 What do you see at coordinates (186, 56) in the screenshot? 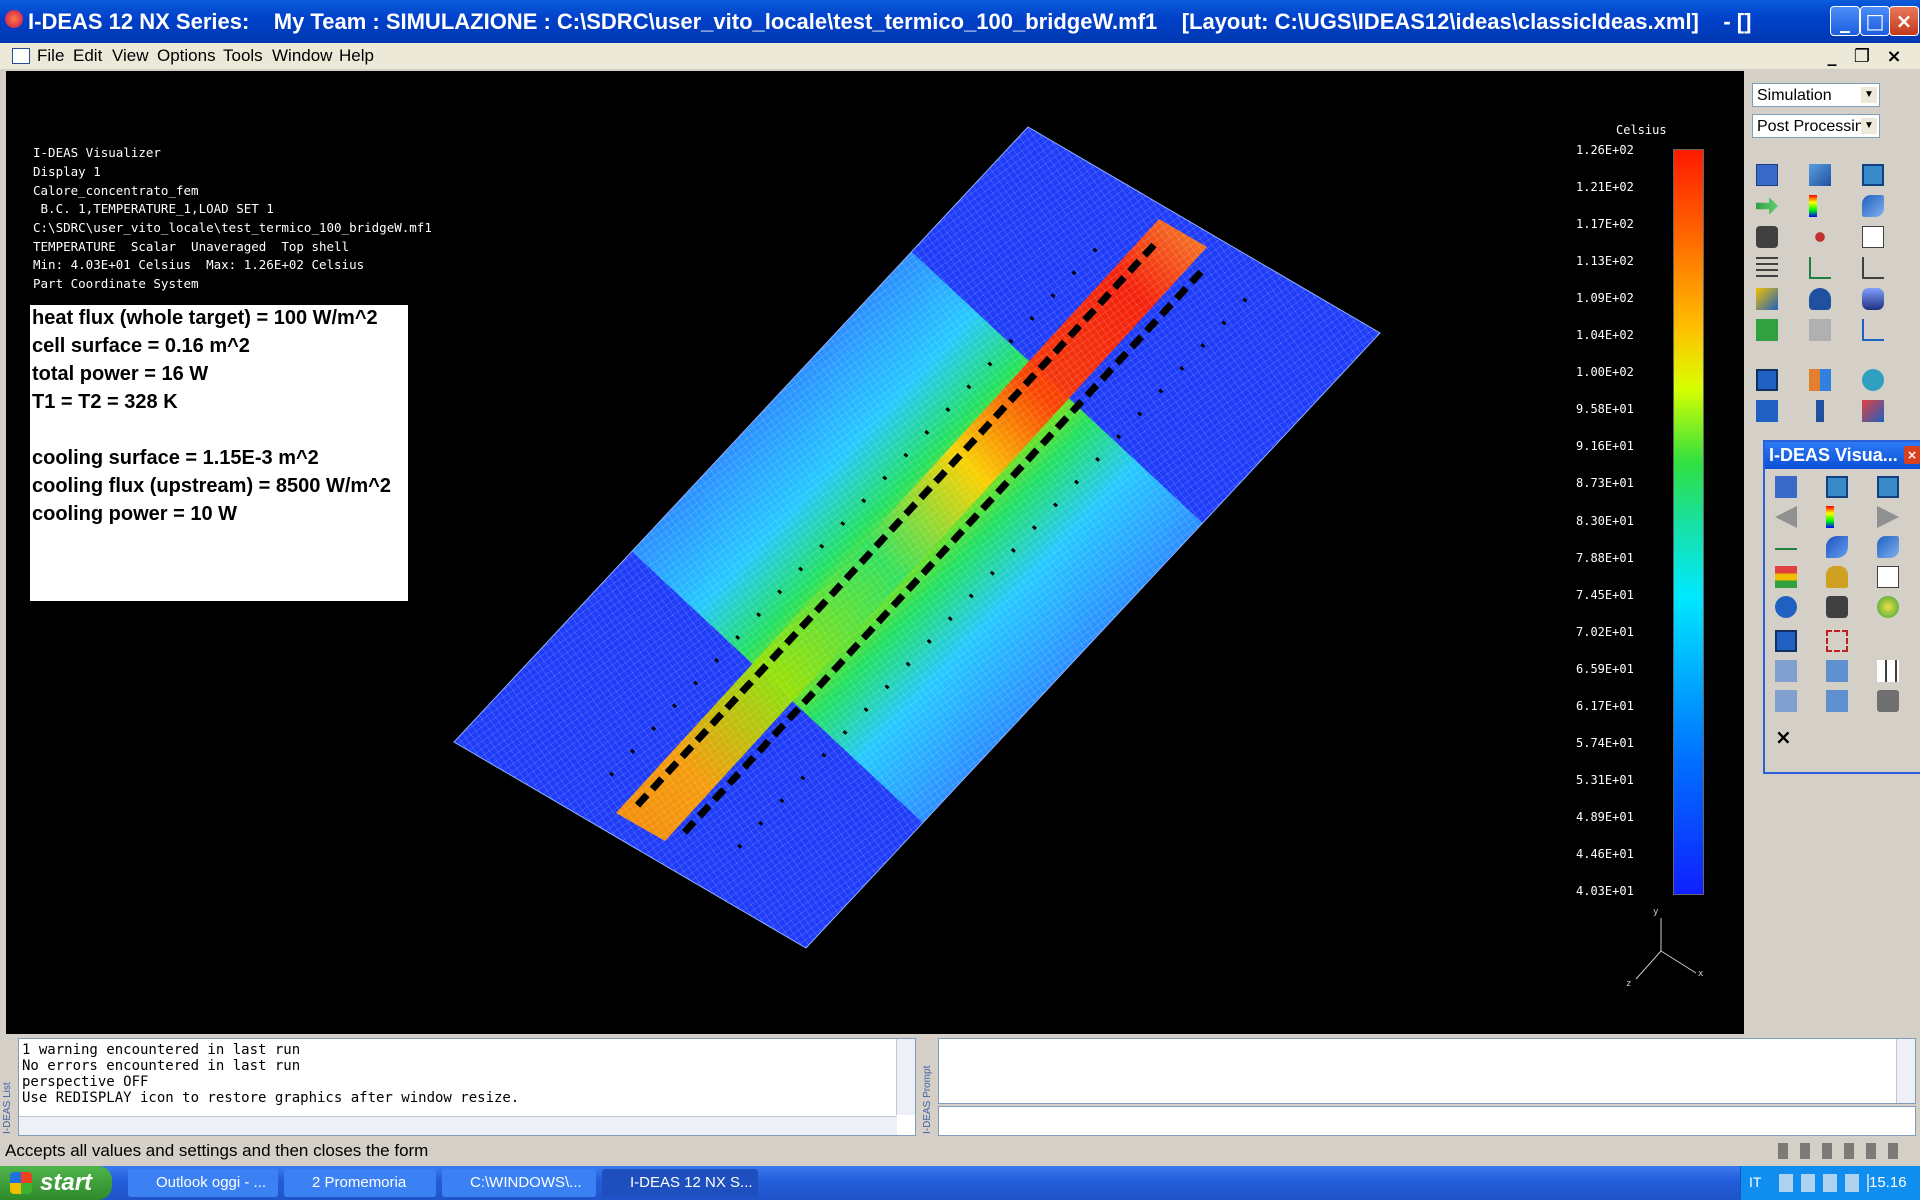
I see `menu-options: Options` at bounding box center [186, 56].